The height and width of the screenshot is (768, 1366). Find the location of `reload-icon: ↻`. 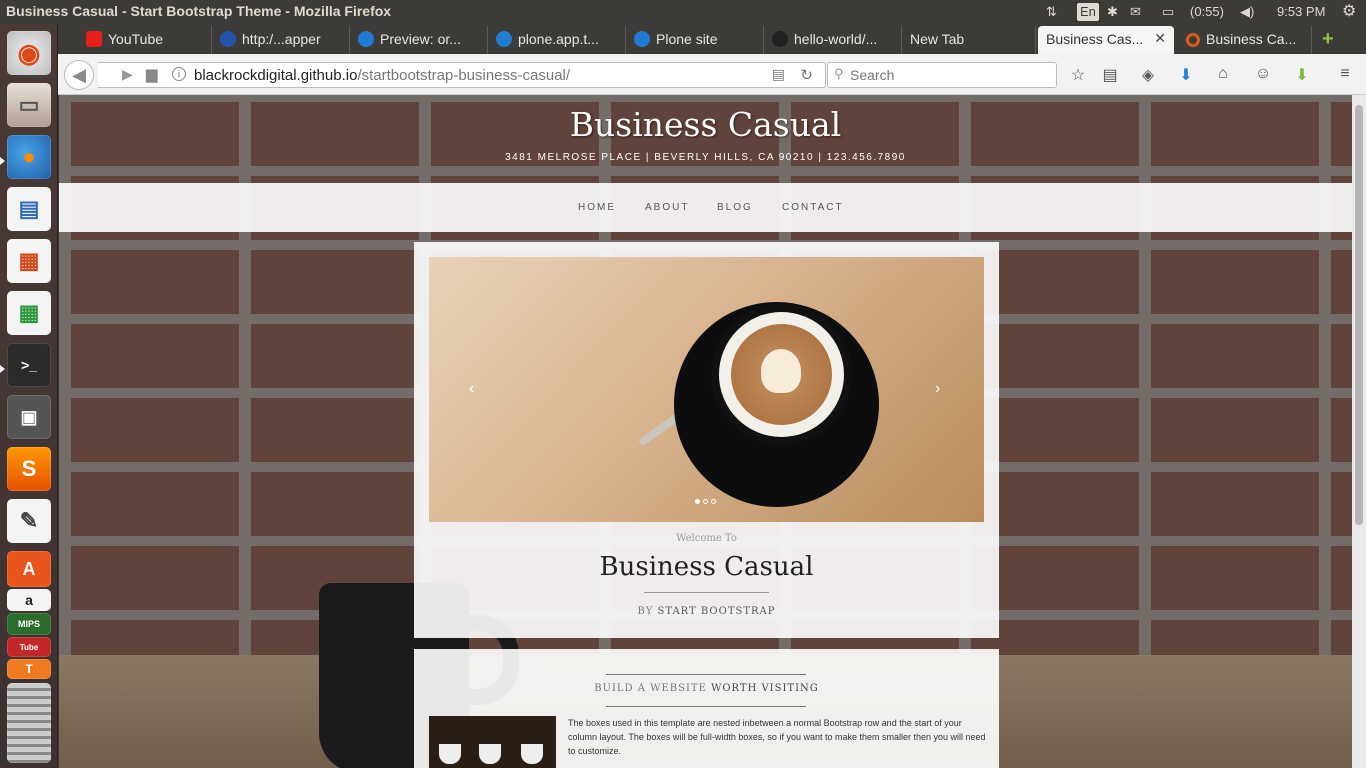

reload-icon: ↻ is located at coordinates (806, 75).